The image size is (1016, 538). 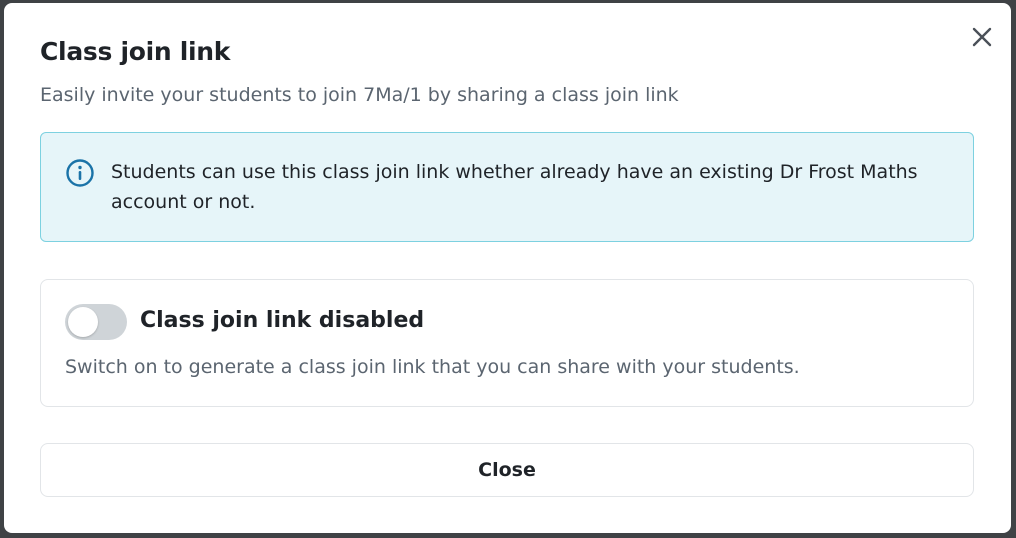 What do you see at coordinates (80, 173) in the screenshot?
I see `info-circle-icon` at bounding box center [80, 173].